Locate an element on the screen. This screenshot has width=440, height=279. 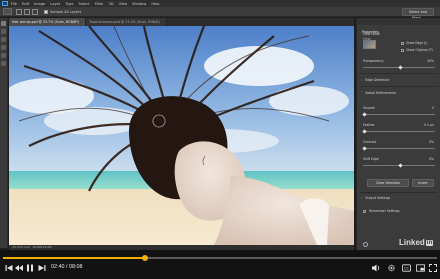
svg-text: CC is located at coordinates (407, 269).